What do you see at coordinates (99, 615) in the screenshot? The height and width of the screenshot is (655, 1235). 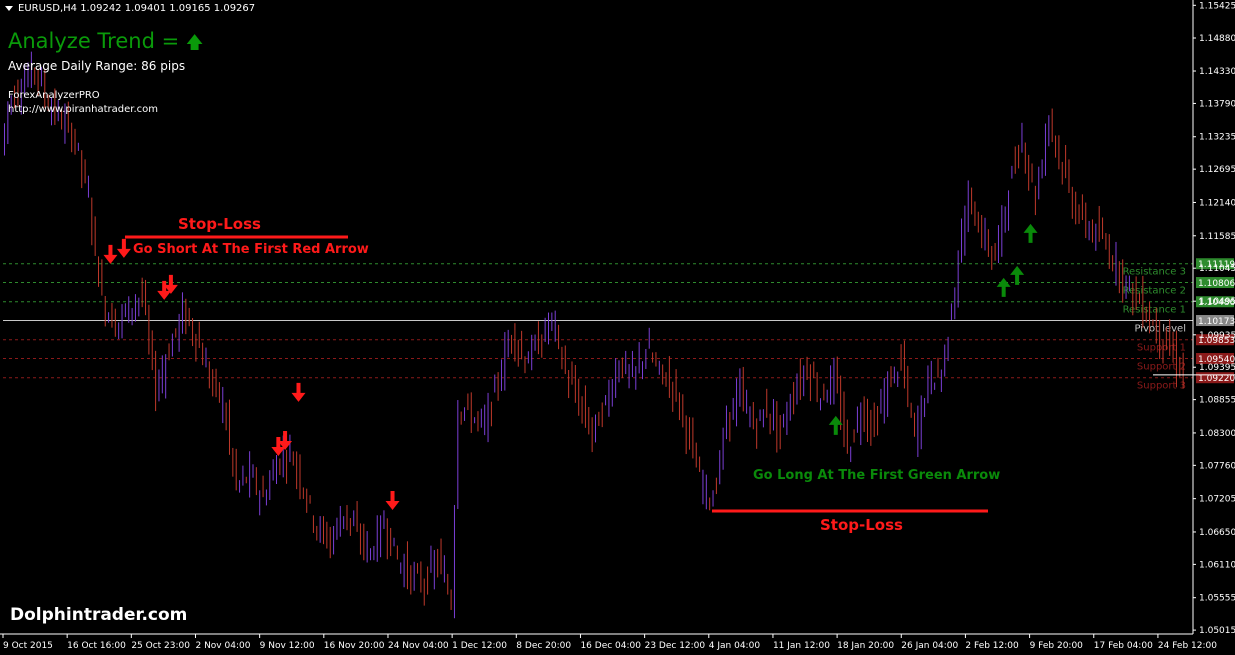 I see `watermark: Dolphintrader.com` at bounding box center [99, 615].